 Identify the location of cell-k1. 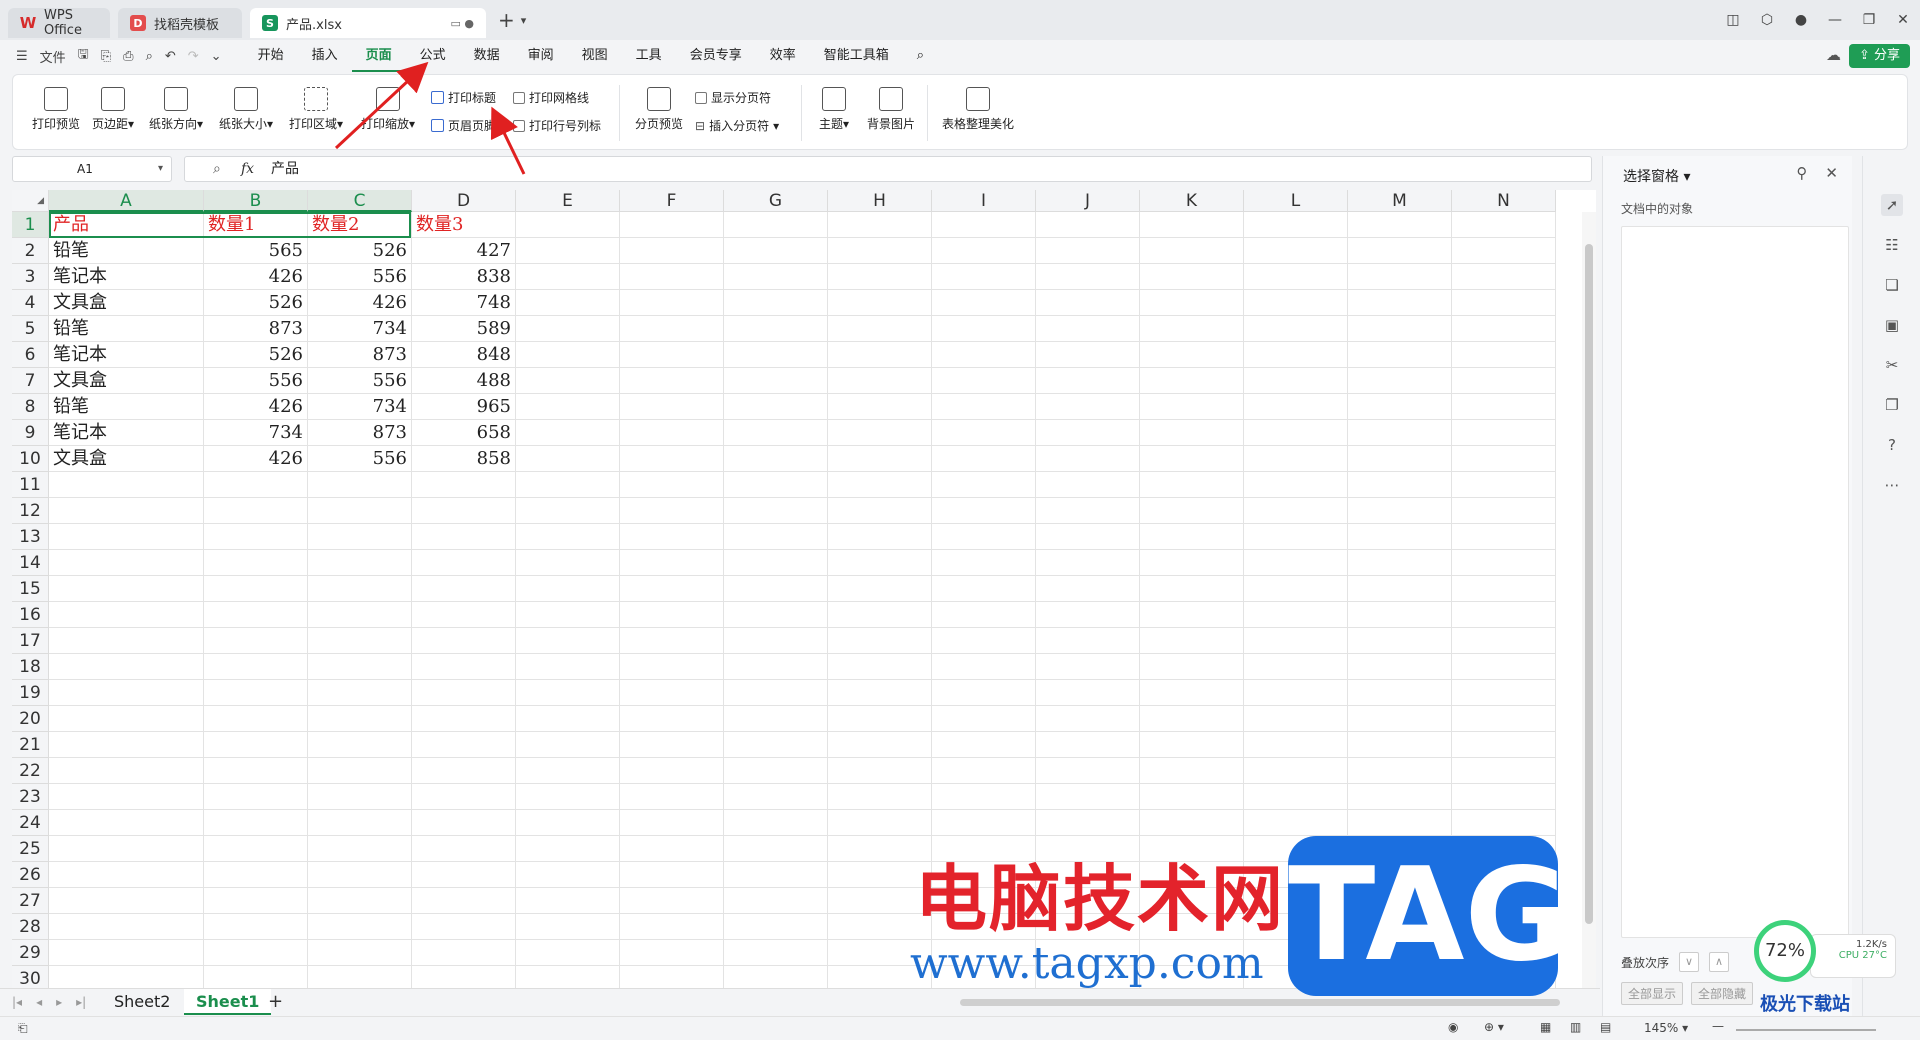
(1192, 225).